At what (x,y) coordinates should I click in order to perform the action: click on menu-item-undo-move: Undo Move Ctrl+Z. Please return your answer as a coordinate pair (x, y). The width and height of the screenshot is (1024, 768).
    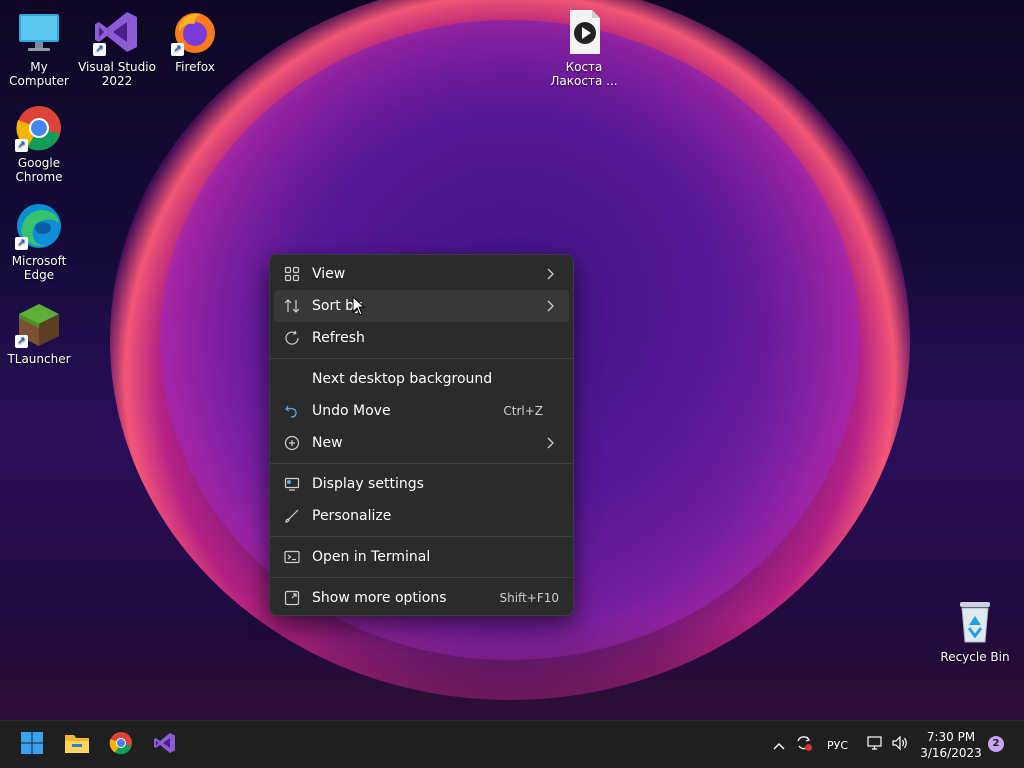
    Looking at the image, I should click on (421, 411).